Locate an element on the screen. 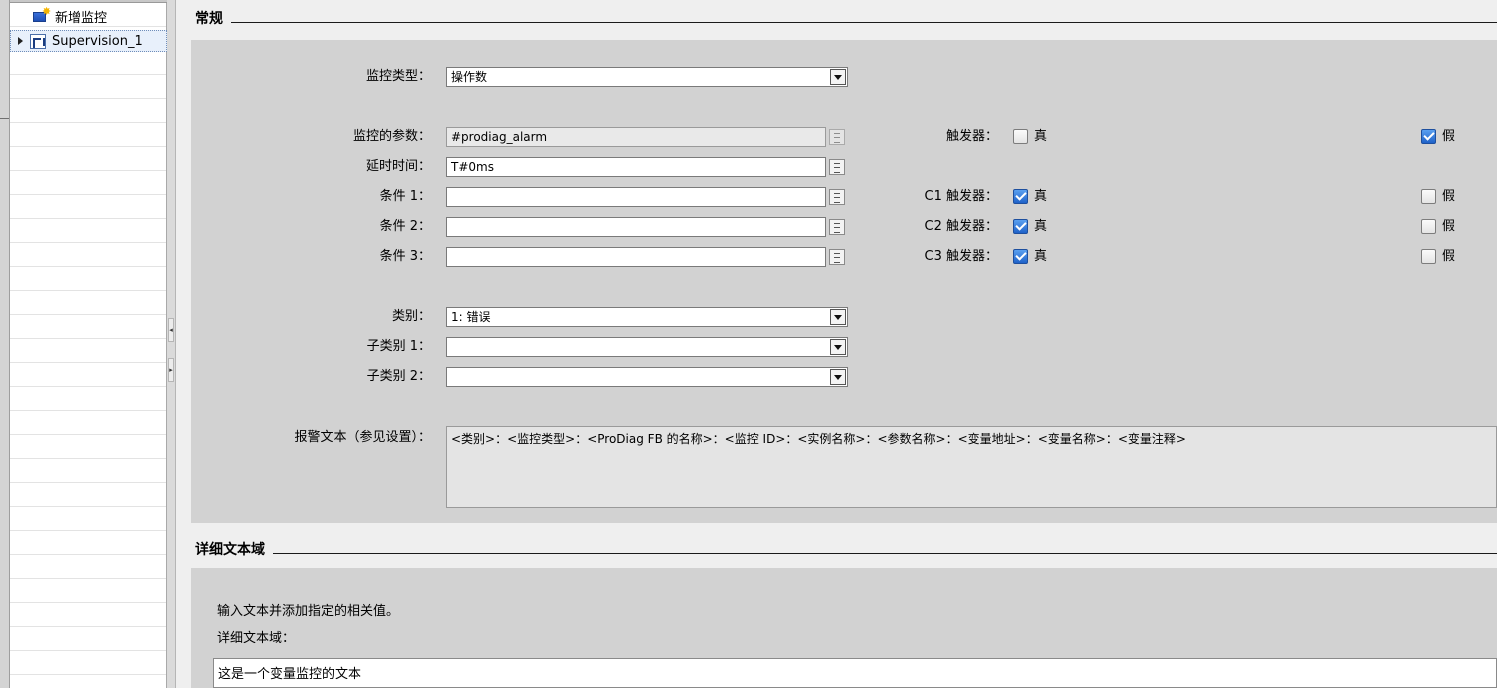  tree-item-add-supervision: ✸ 新增监控 is located at coordinates (88, 16).